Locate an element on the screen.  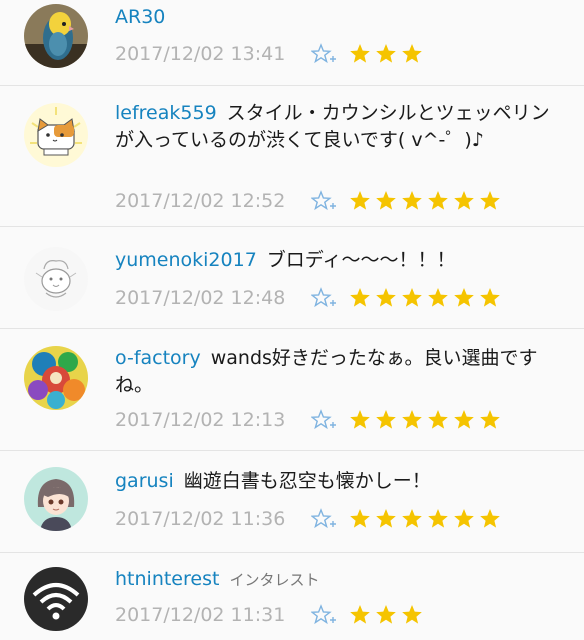
comment-item: htninterest インタレスト 2017/12/02 11:31 is located at coordinates (292, 596).